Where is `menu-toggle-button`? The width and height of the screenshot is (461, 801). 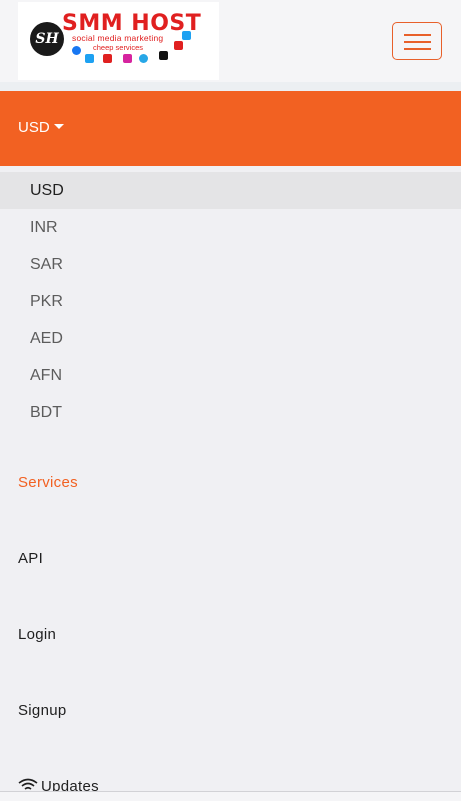 menu-toggle-button is located at coordinates (417, 41).